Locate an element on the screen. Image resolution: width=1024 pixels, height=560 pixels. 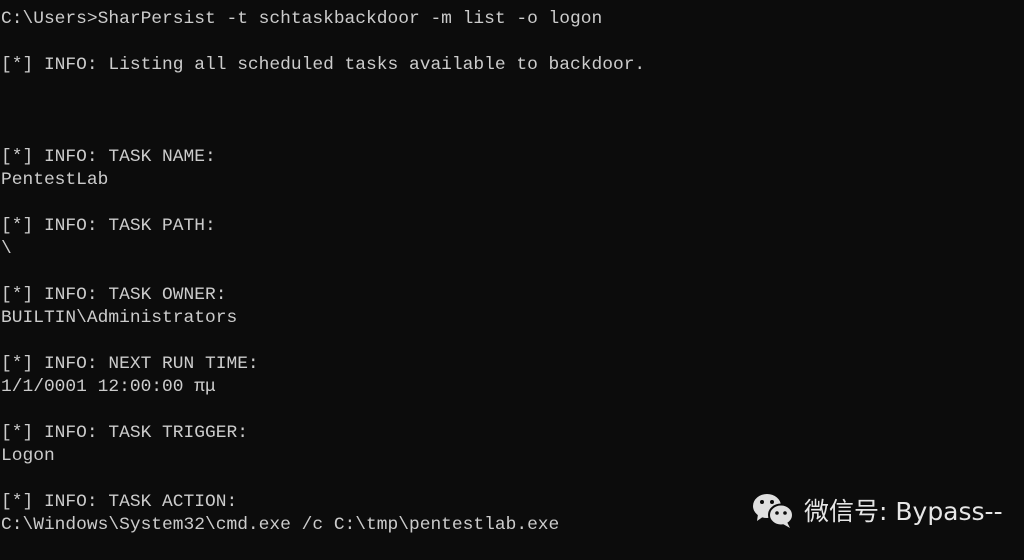
terminal-line: BUILTIN\Administrators is located at coordinates (119, 318).